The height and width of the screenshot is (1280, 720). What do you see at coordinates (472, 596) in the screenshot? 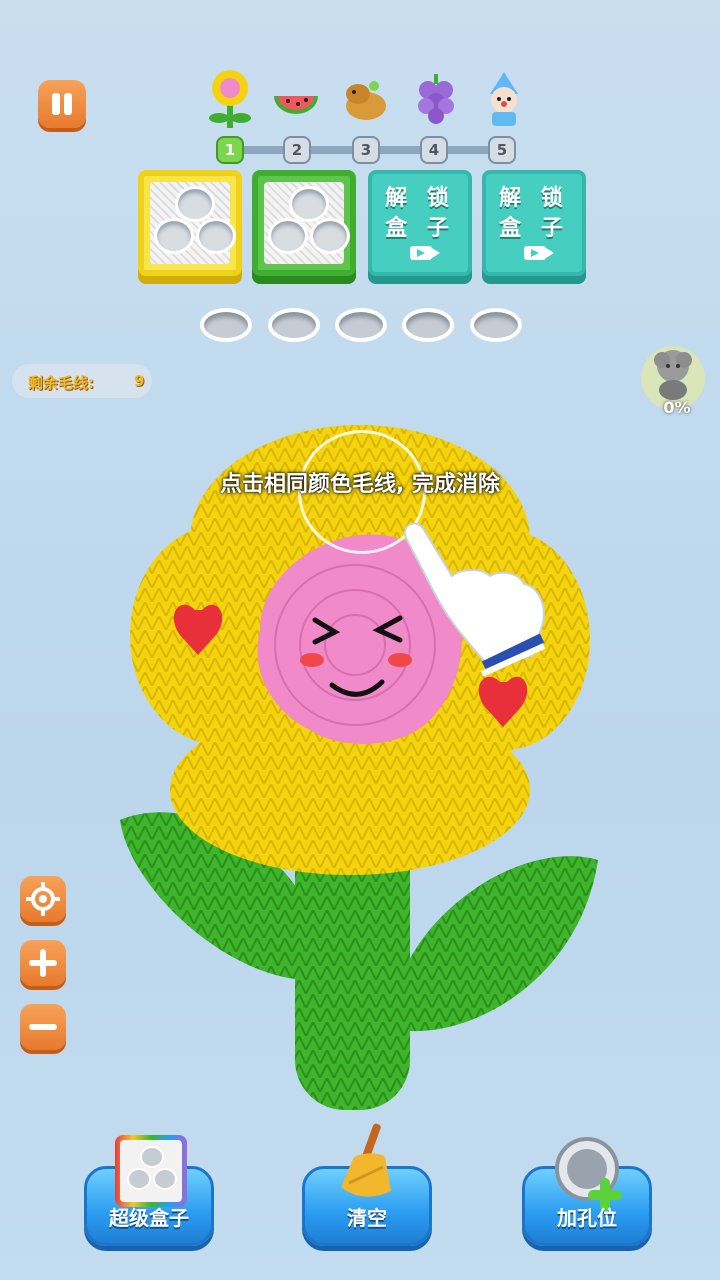
I see `pointing-hand-icon` at bounding box center [472, 596].